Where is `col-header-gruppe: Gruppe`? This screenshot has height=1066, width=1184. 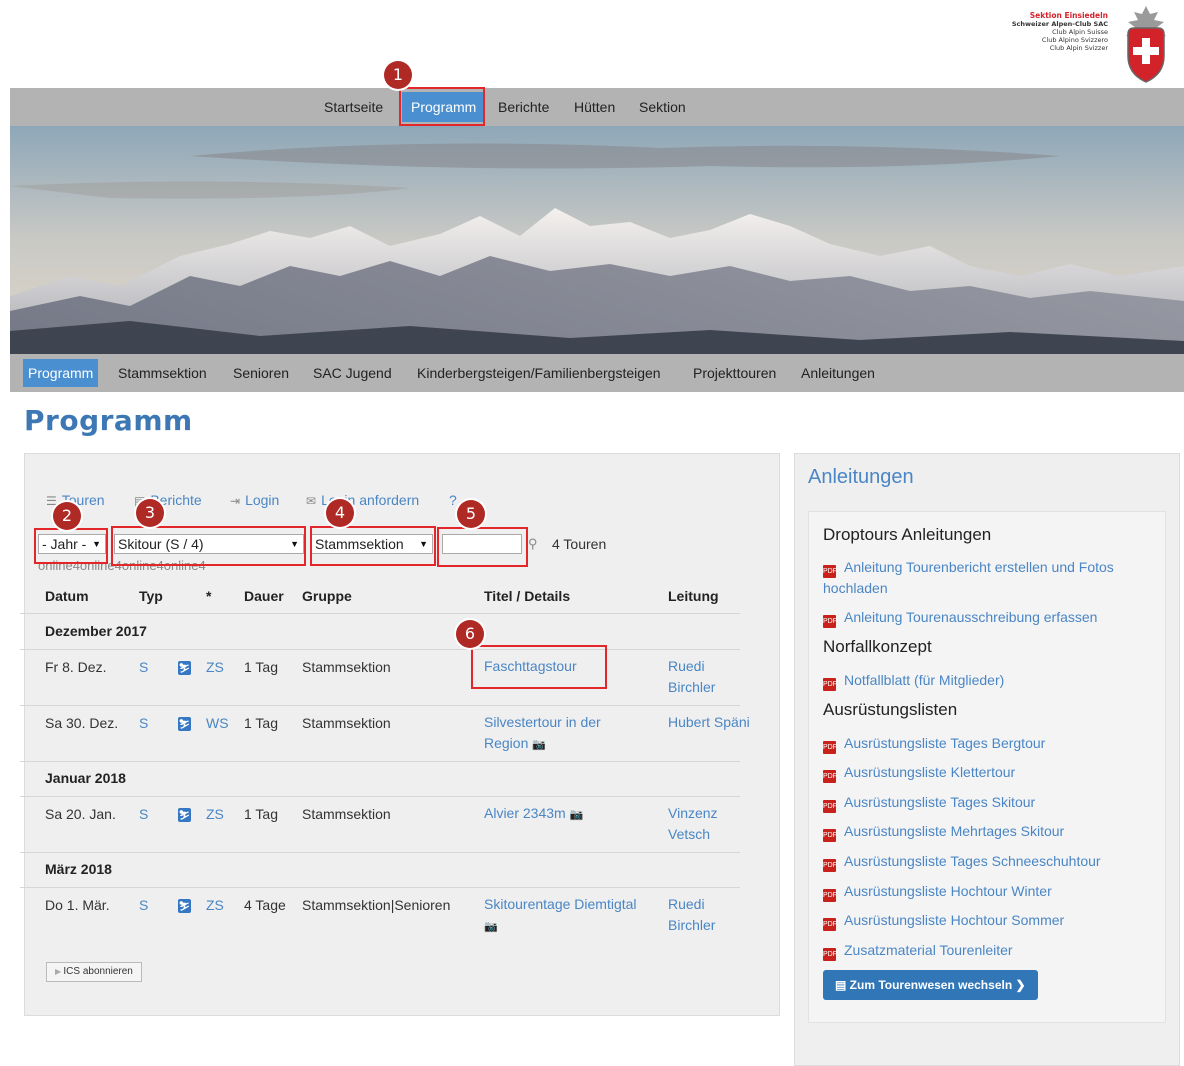 col-header-gruppe: Gruppe is located at coordinates (327, 596).